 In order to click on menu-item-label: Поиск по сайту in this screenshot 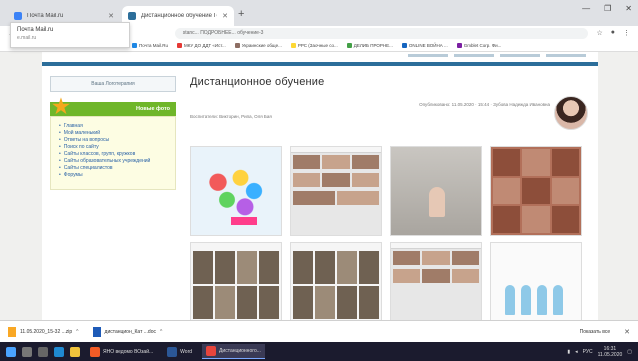, I will do `click(81, 147)`.